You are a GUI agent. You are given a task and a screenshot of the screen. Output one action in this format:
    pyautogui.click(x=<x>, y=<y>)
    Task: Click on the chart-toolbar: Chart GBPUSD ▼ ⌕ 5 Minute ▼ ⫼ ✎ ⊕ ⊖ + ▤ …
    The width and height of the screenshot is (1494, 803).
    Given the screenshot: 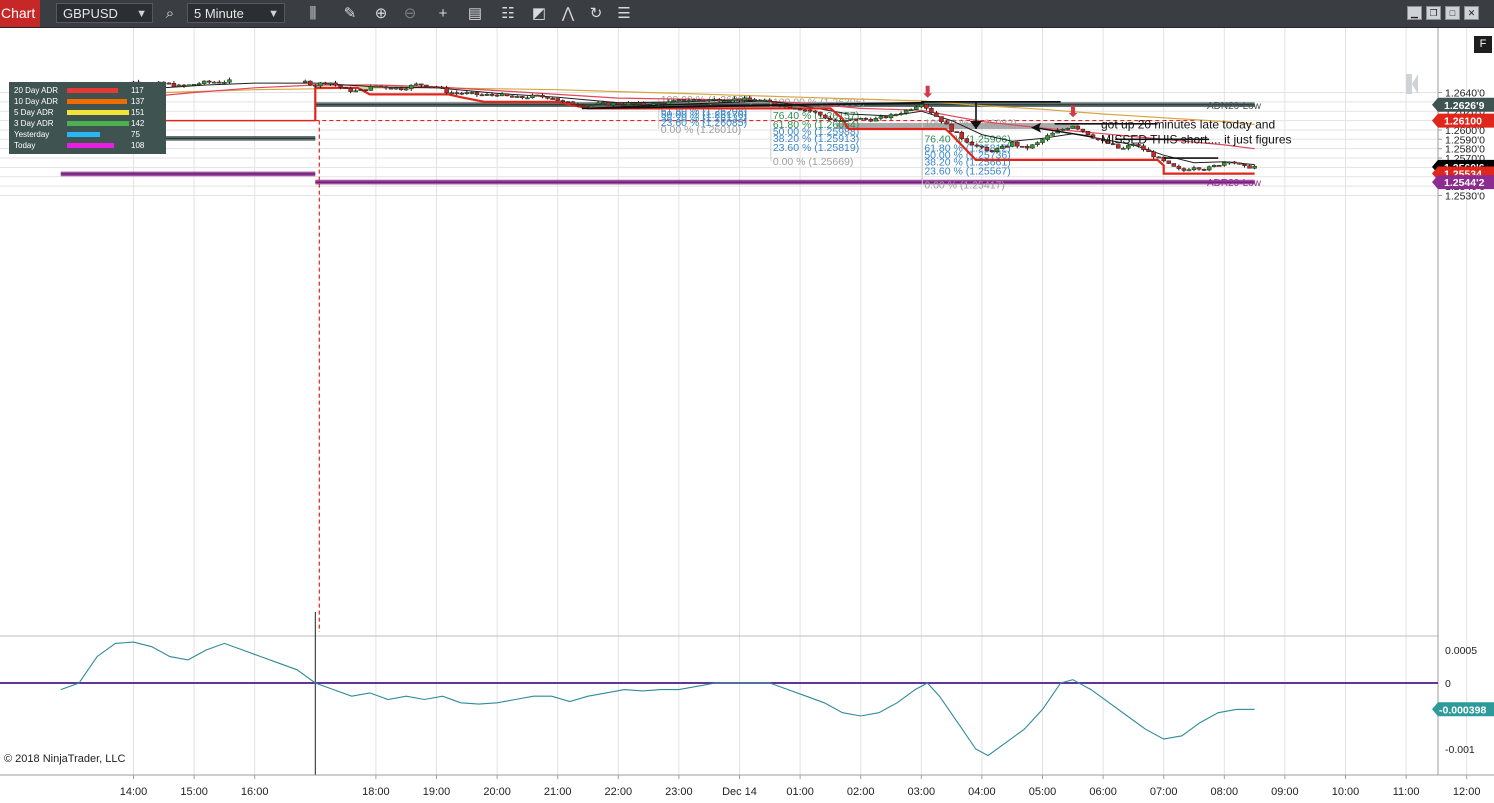 What is the action you would take?
    pyautogui.click(x=747, y=14)
    